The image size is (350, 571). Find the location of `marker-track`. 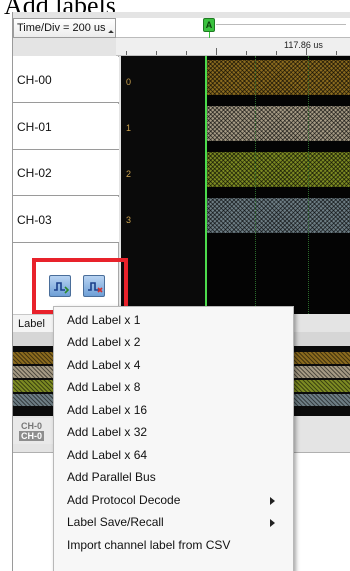

marker-track is located at coordinates (281, 24).